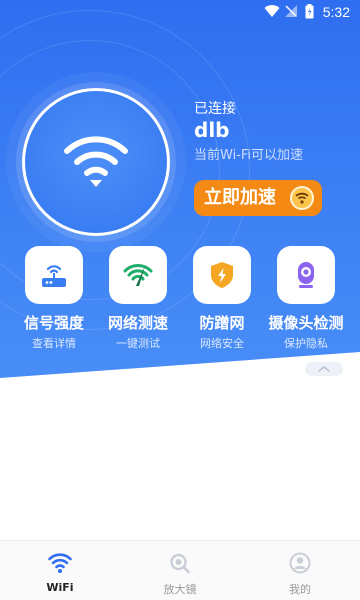  What do you see at coordinates (53, 323) in the screenshot?
I see `feature-title: 信号强度` at bounding box center [53, 323].